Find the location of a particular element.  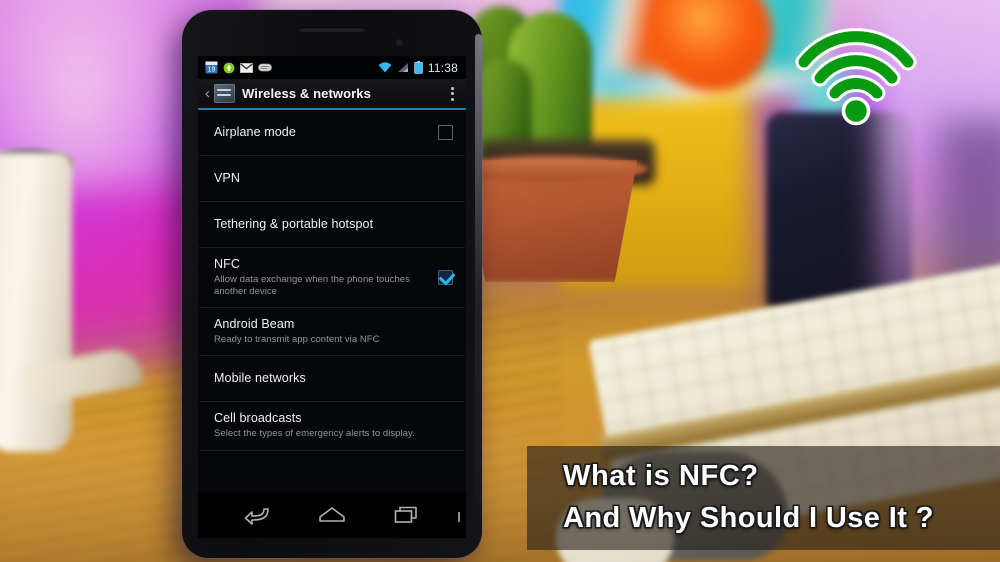

android-update-icon is located at coordinates (229, 67).